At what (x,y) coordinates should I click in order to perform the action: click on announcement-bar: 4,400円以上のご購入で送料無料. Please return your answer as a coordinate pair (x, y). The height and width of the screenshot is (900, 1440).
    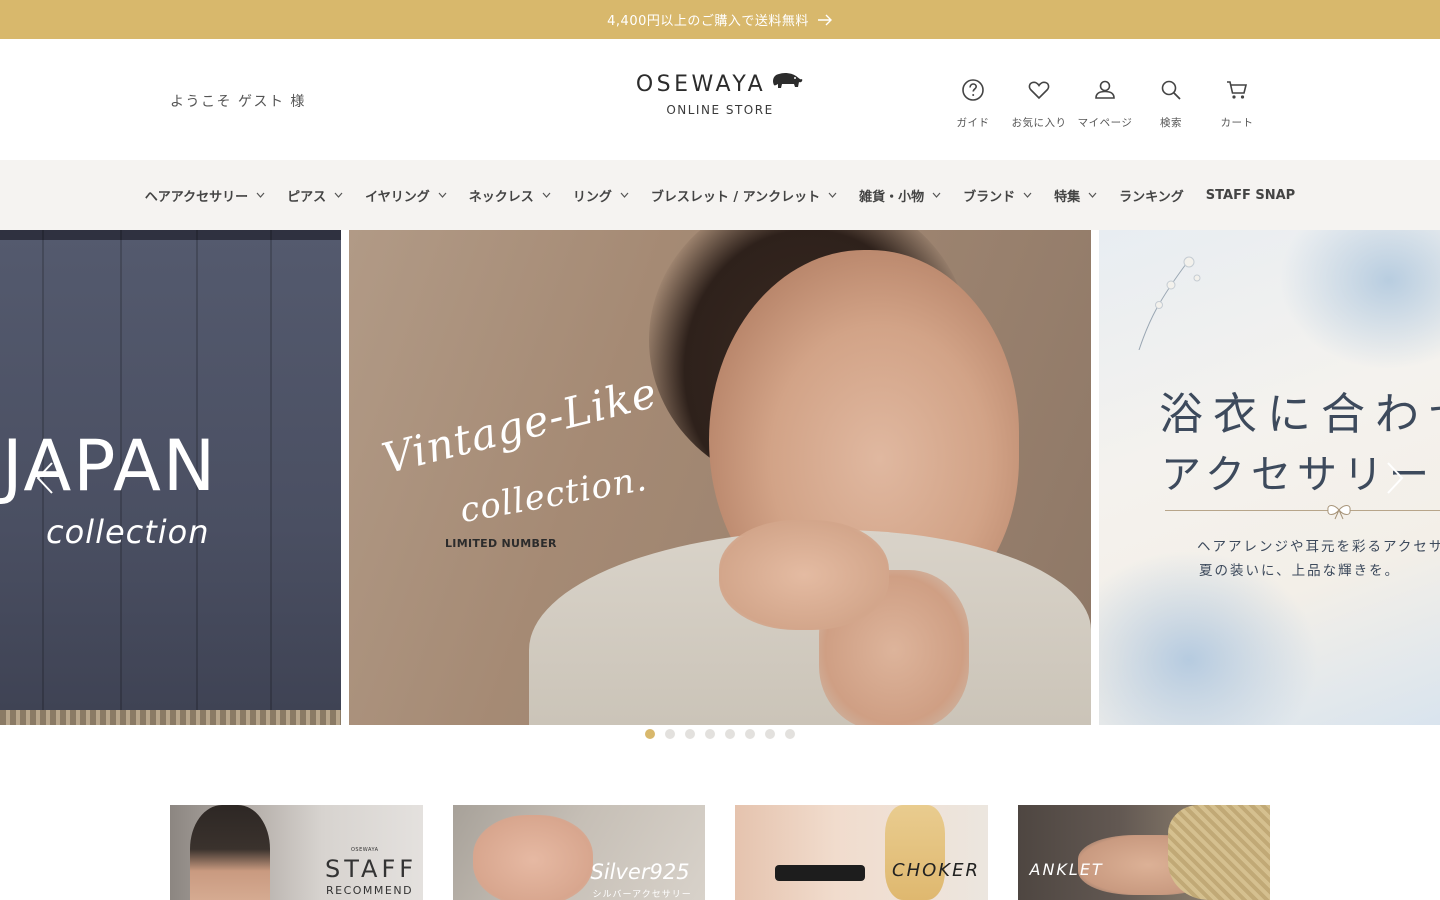
    Looking at the image, I should click on (720, 19).